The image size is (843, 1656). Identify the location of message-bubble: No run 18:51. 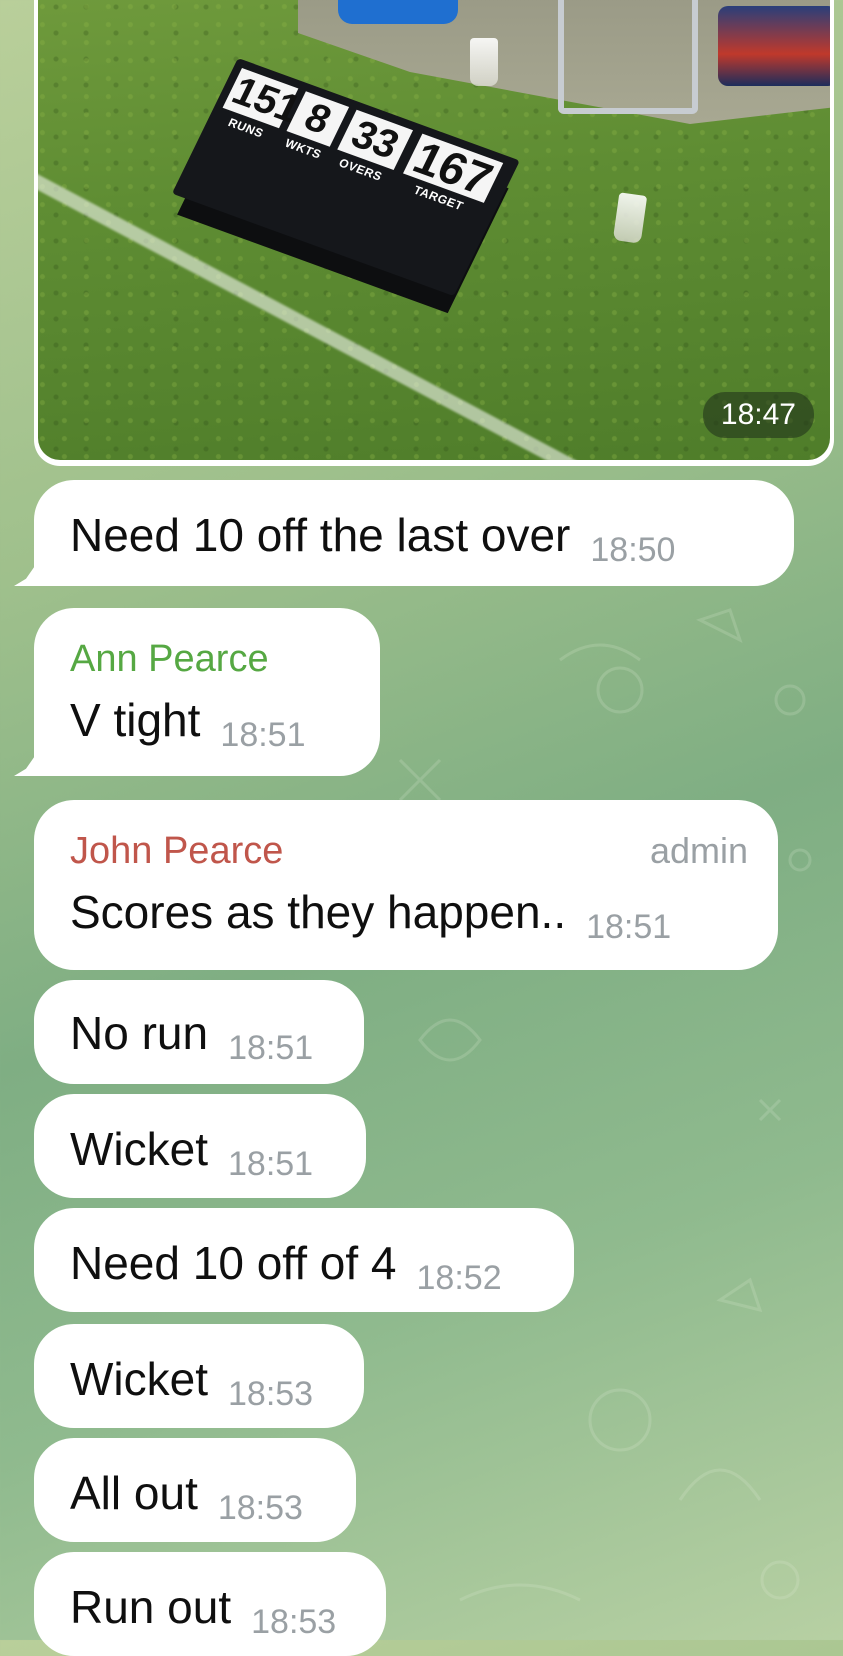
(199, 1032).